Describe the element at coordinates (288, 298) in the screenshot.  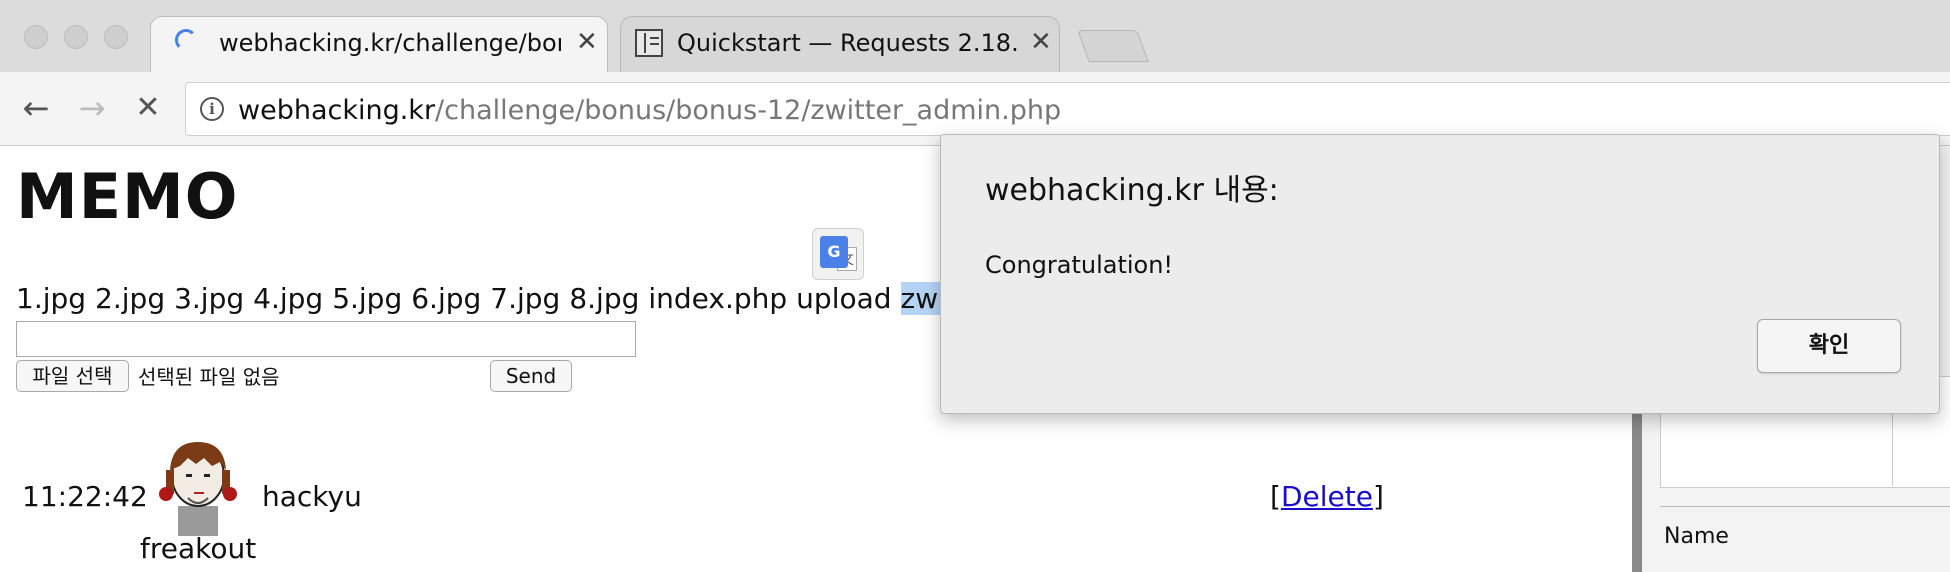
I see `file-link: 4.jpg` at that location.